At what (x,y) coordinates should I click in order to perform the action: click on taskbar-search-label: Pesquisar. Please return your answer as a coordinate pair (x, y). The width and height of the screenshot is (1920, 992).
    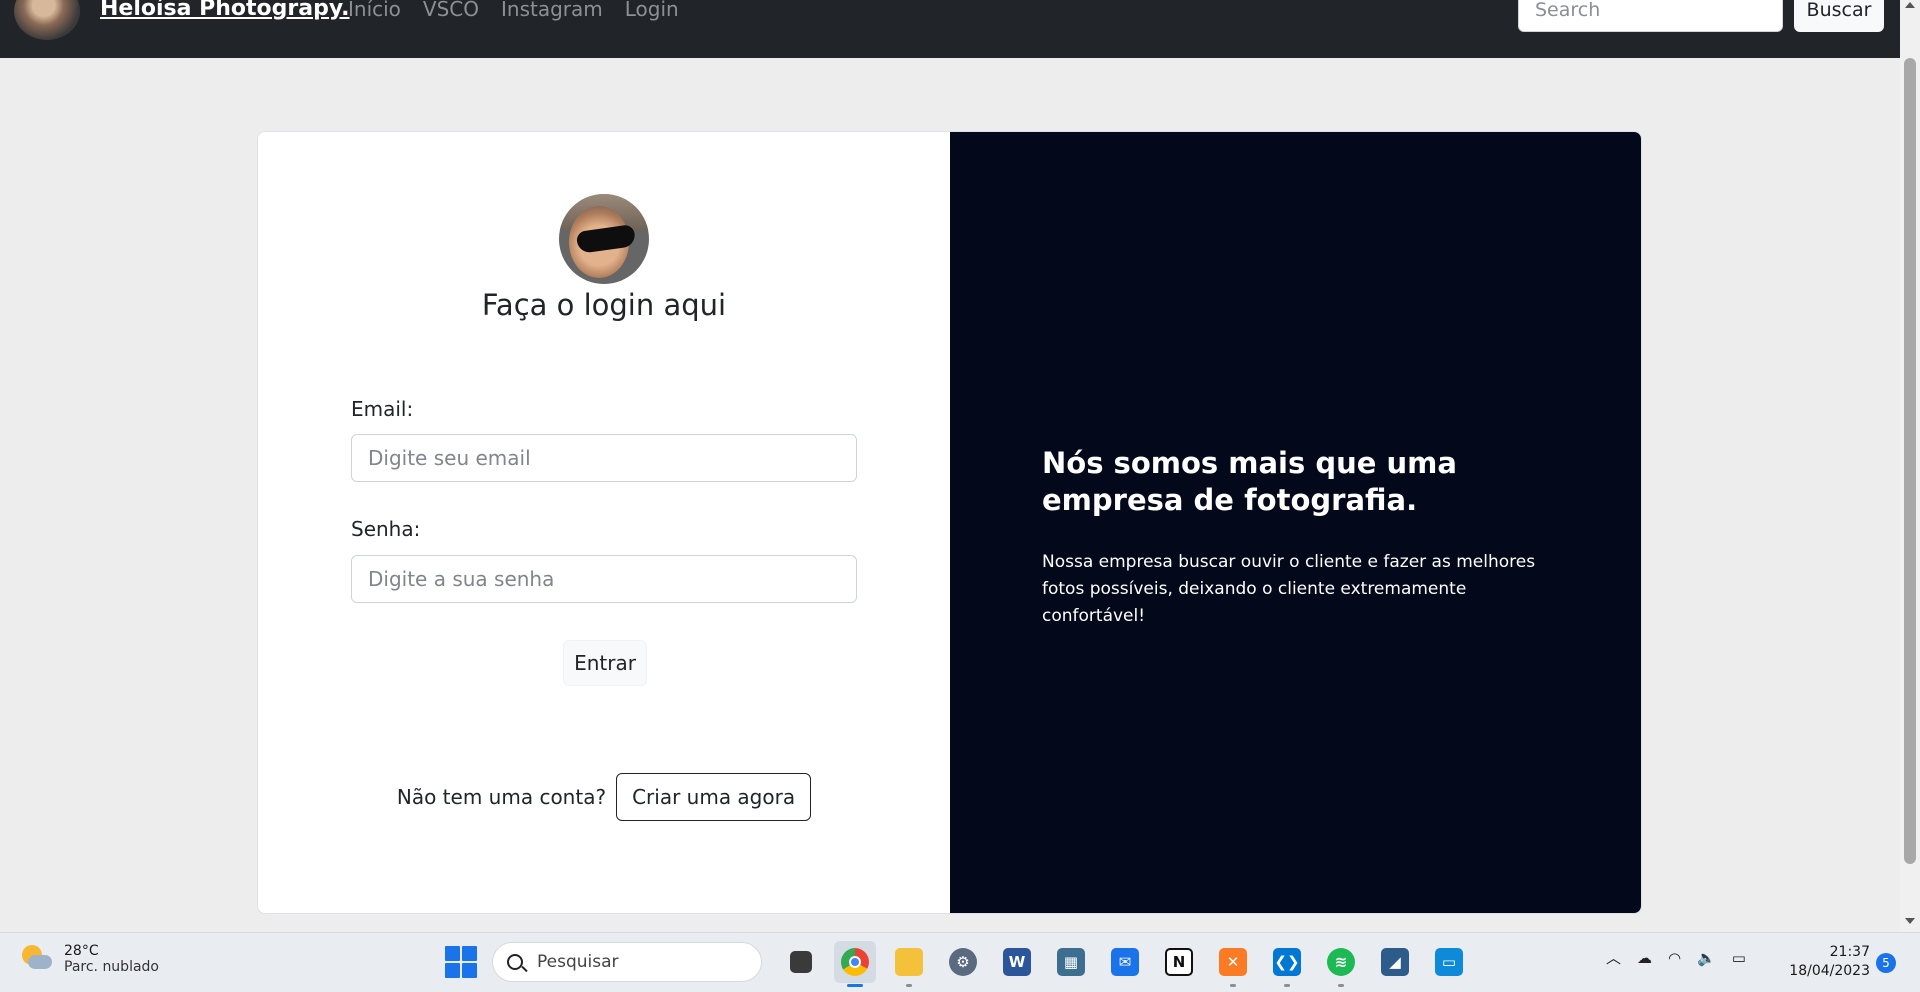
    Looking at the image, I should click on (578, 962).